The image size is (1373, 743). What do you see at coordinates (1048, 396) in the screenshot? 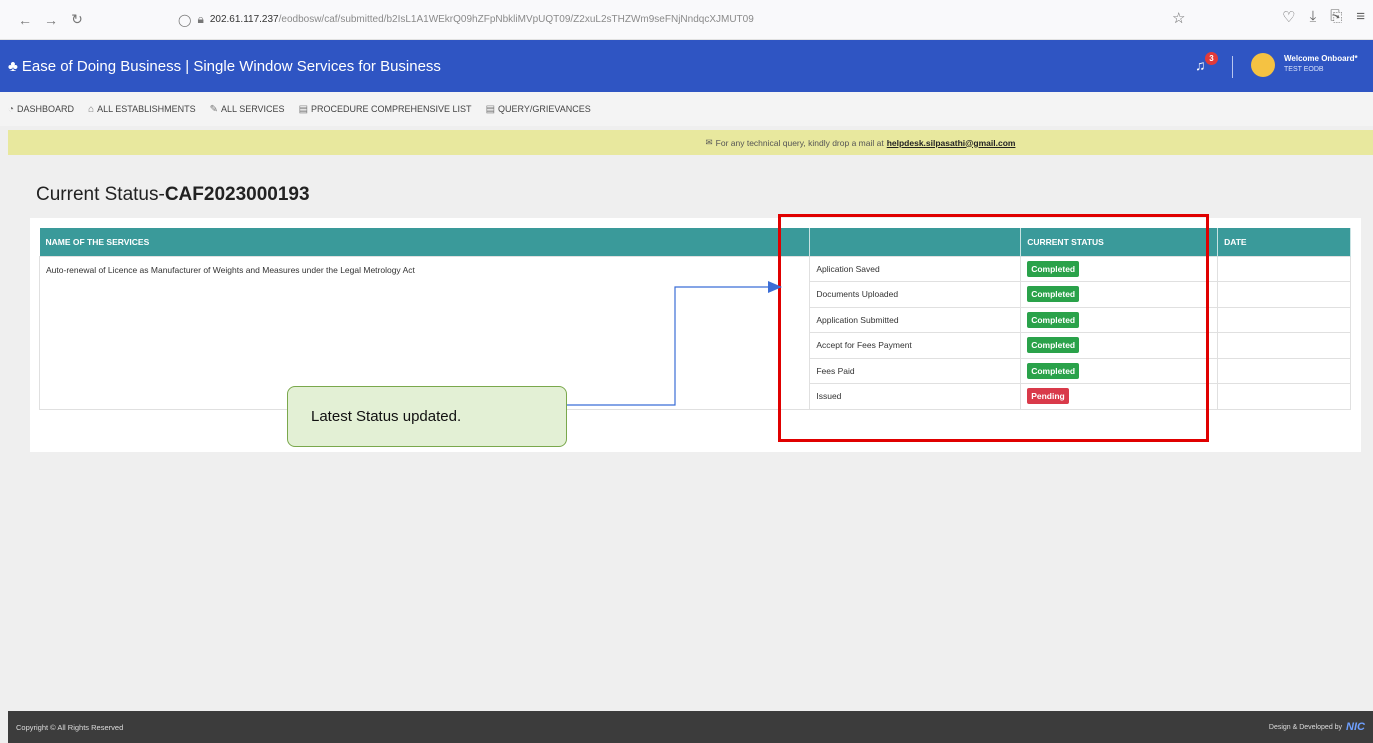
I see `status-badge-pending: Pending` at bounding box center [1048, 396].